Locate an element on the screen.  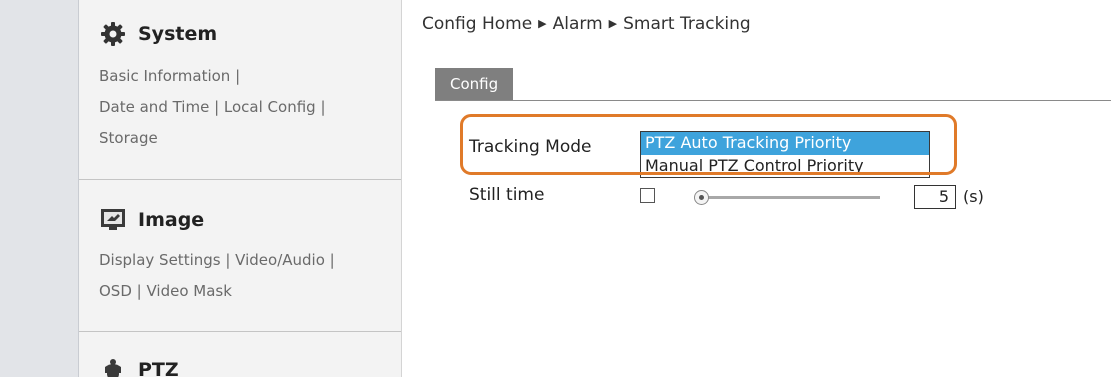
sidebar-link: Display Settings | Video/Audio | is located at coordinates (217, 260).